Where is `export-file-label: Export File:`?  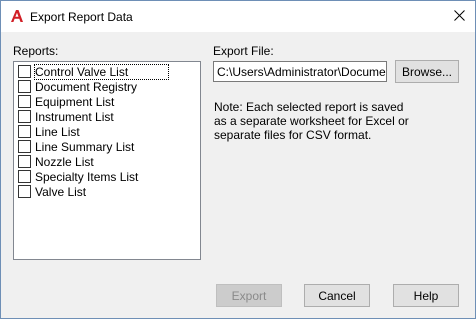 export-file-label: Export File: is located at coordinates (243, 51).